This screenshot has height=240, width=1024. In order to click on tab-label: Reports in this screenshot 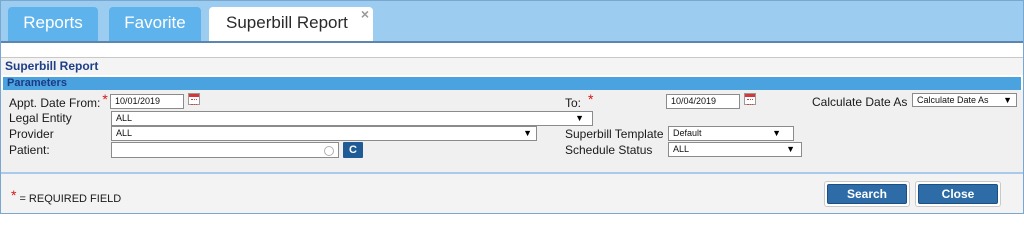, I will do `click(53, 22)`.